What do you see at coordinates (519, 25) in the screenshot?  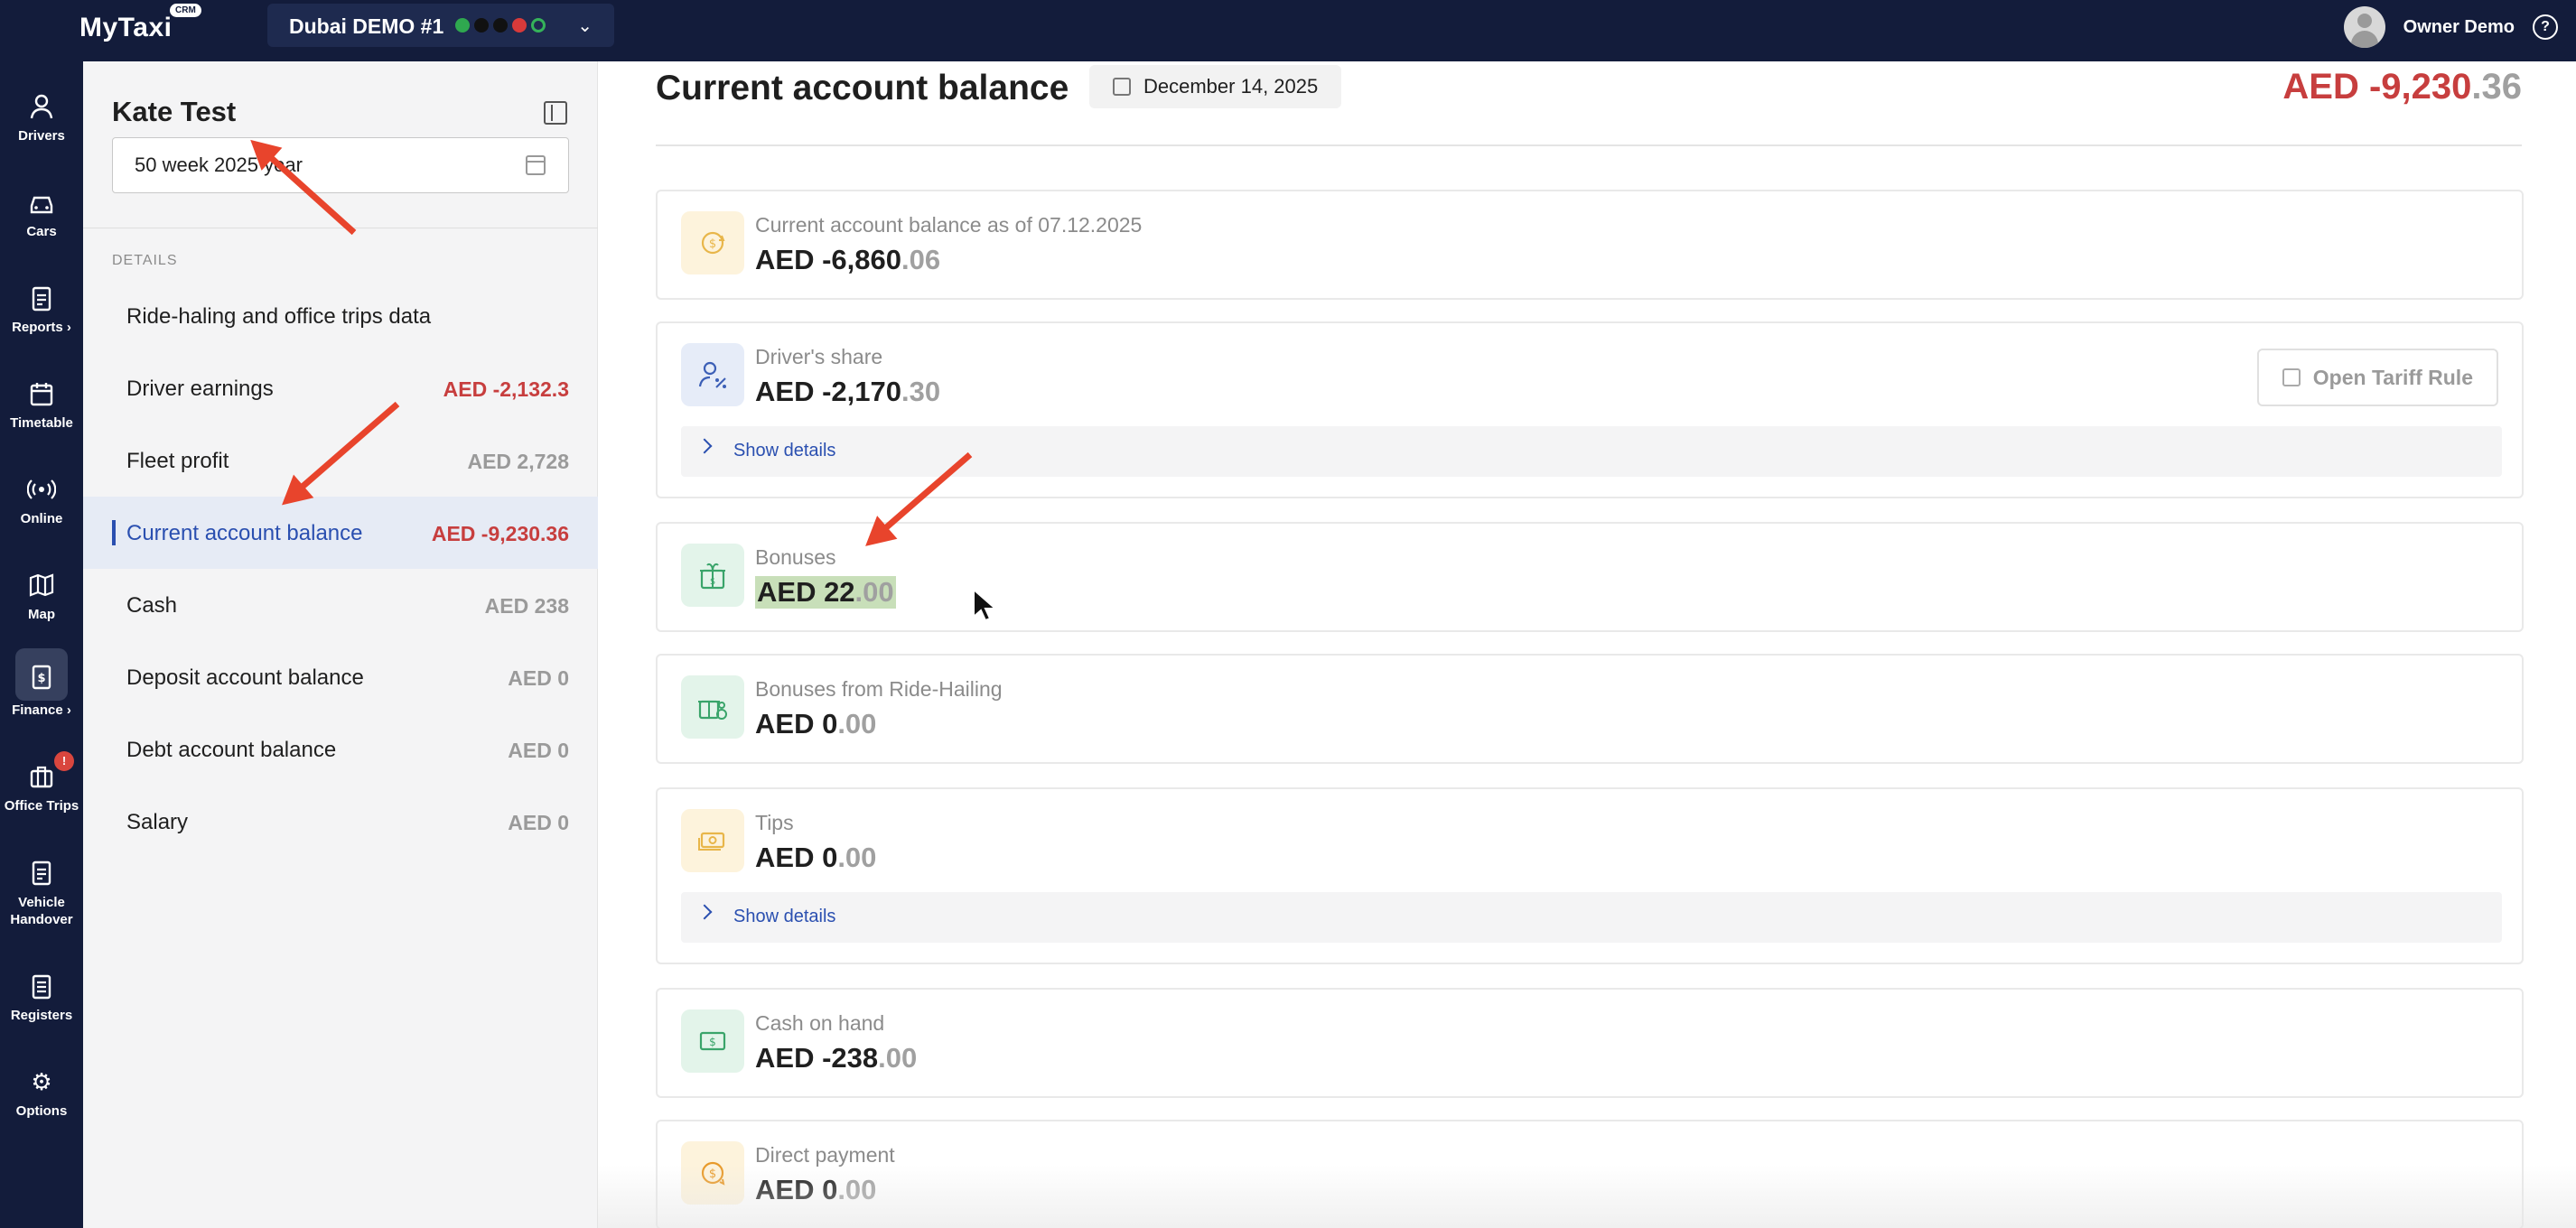 I see `status-error-icon` at bounding box center [519, 25].